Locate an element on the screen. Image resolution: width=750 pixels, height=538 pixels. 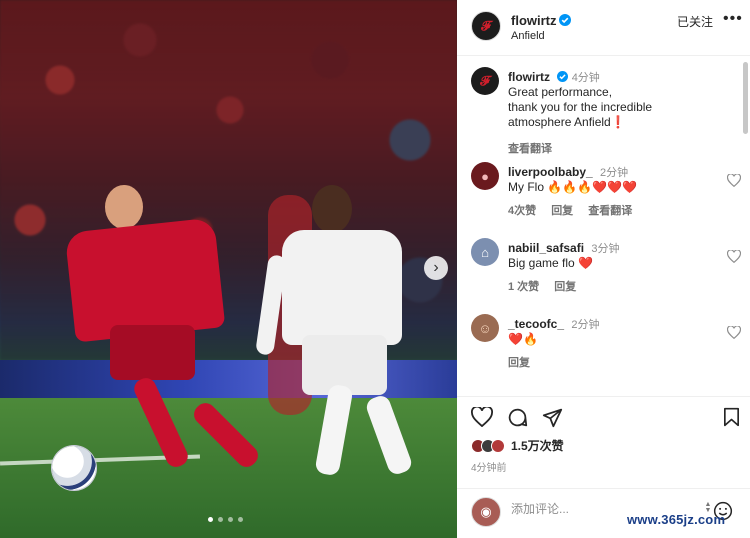
comment-username: liverpoolbaby_ is located at coordinates (550, 172).